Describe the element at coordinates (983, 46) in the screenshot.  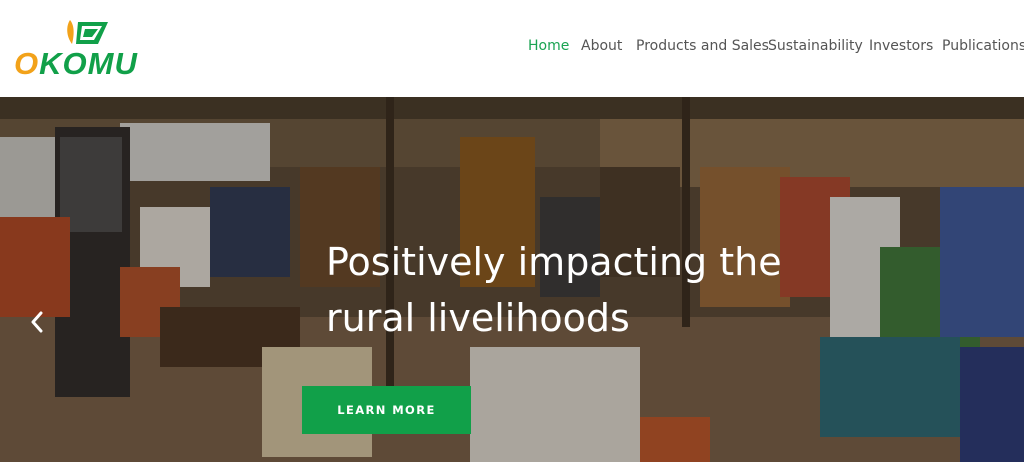
I see `nav-item-publications: Publications` at that location.